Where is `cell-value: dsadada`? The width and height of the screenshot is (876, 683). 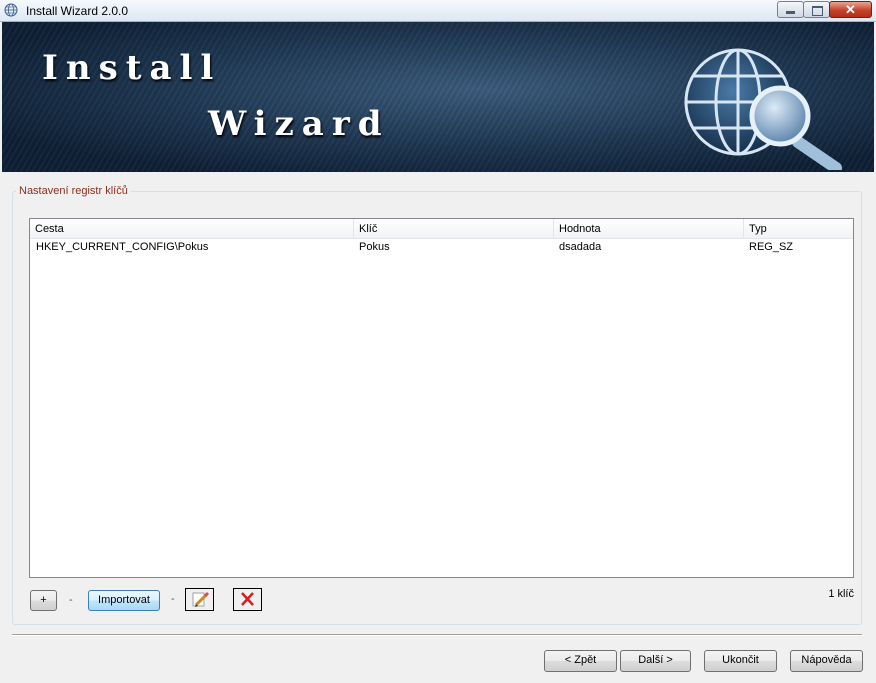 cell-value: dsadada is located at coordinates (580, 247).